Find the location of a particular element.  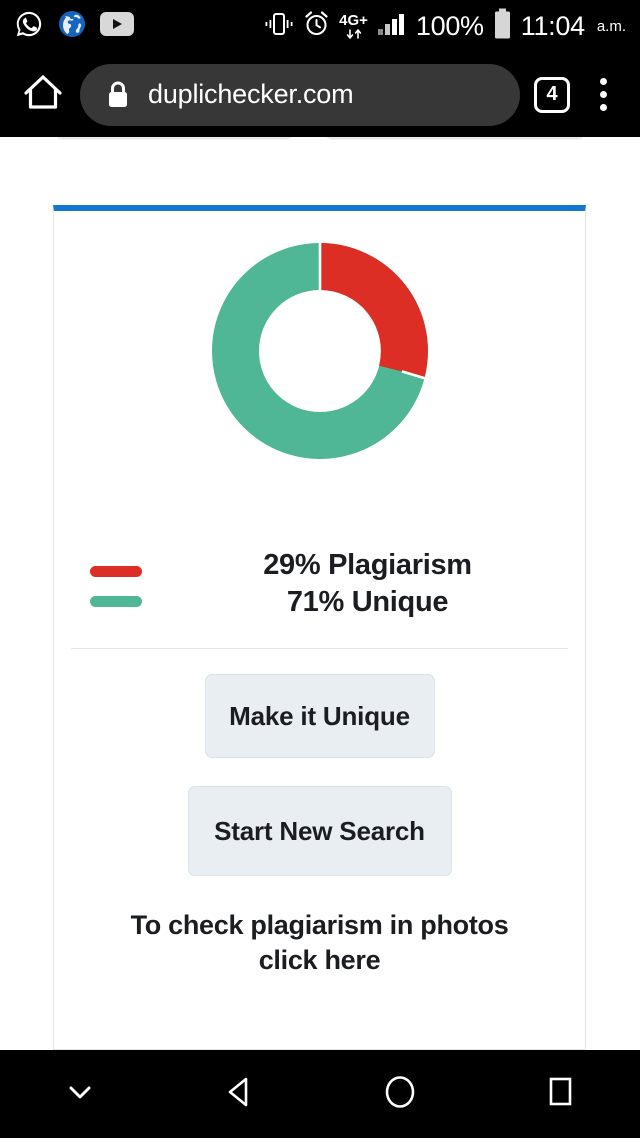

back-triangle-icon is located at coordinates (240, 1094).